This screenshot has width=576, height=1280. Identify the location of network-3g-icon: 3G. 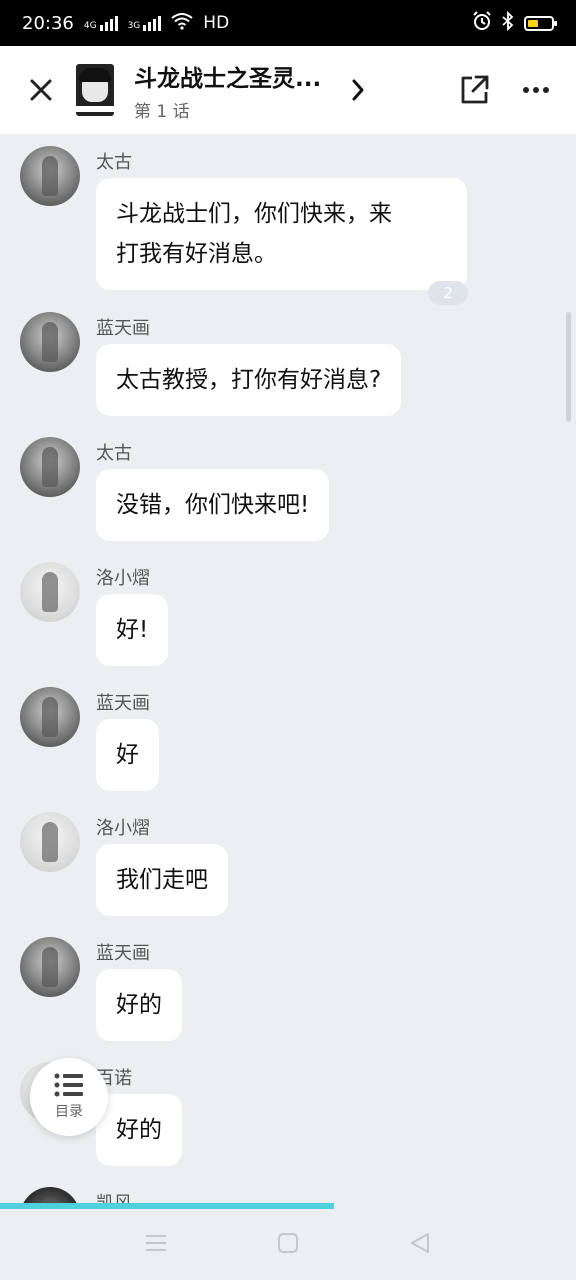
(145, 23).